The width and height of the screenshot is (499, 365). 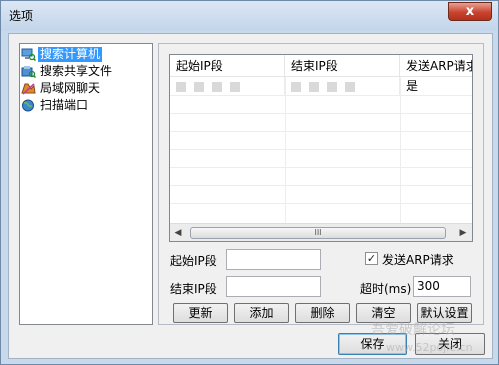 I want to click on watermark-title: 吾爱破解论坛, so click(x=413, y=330).